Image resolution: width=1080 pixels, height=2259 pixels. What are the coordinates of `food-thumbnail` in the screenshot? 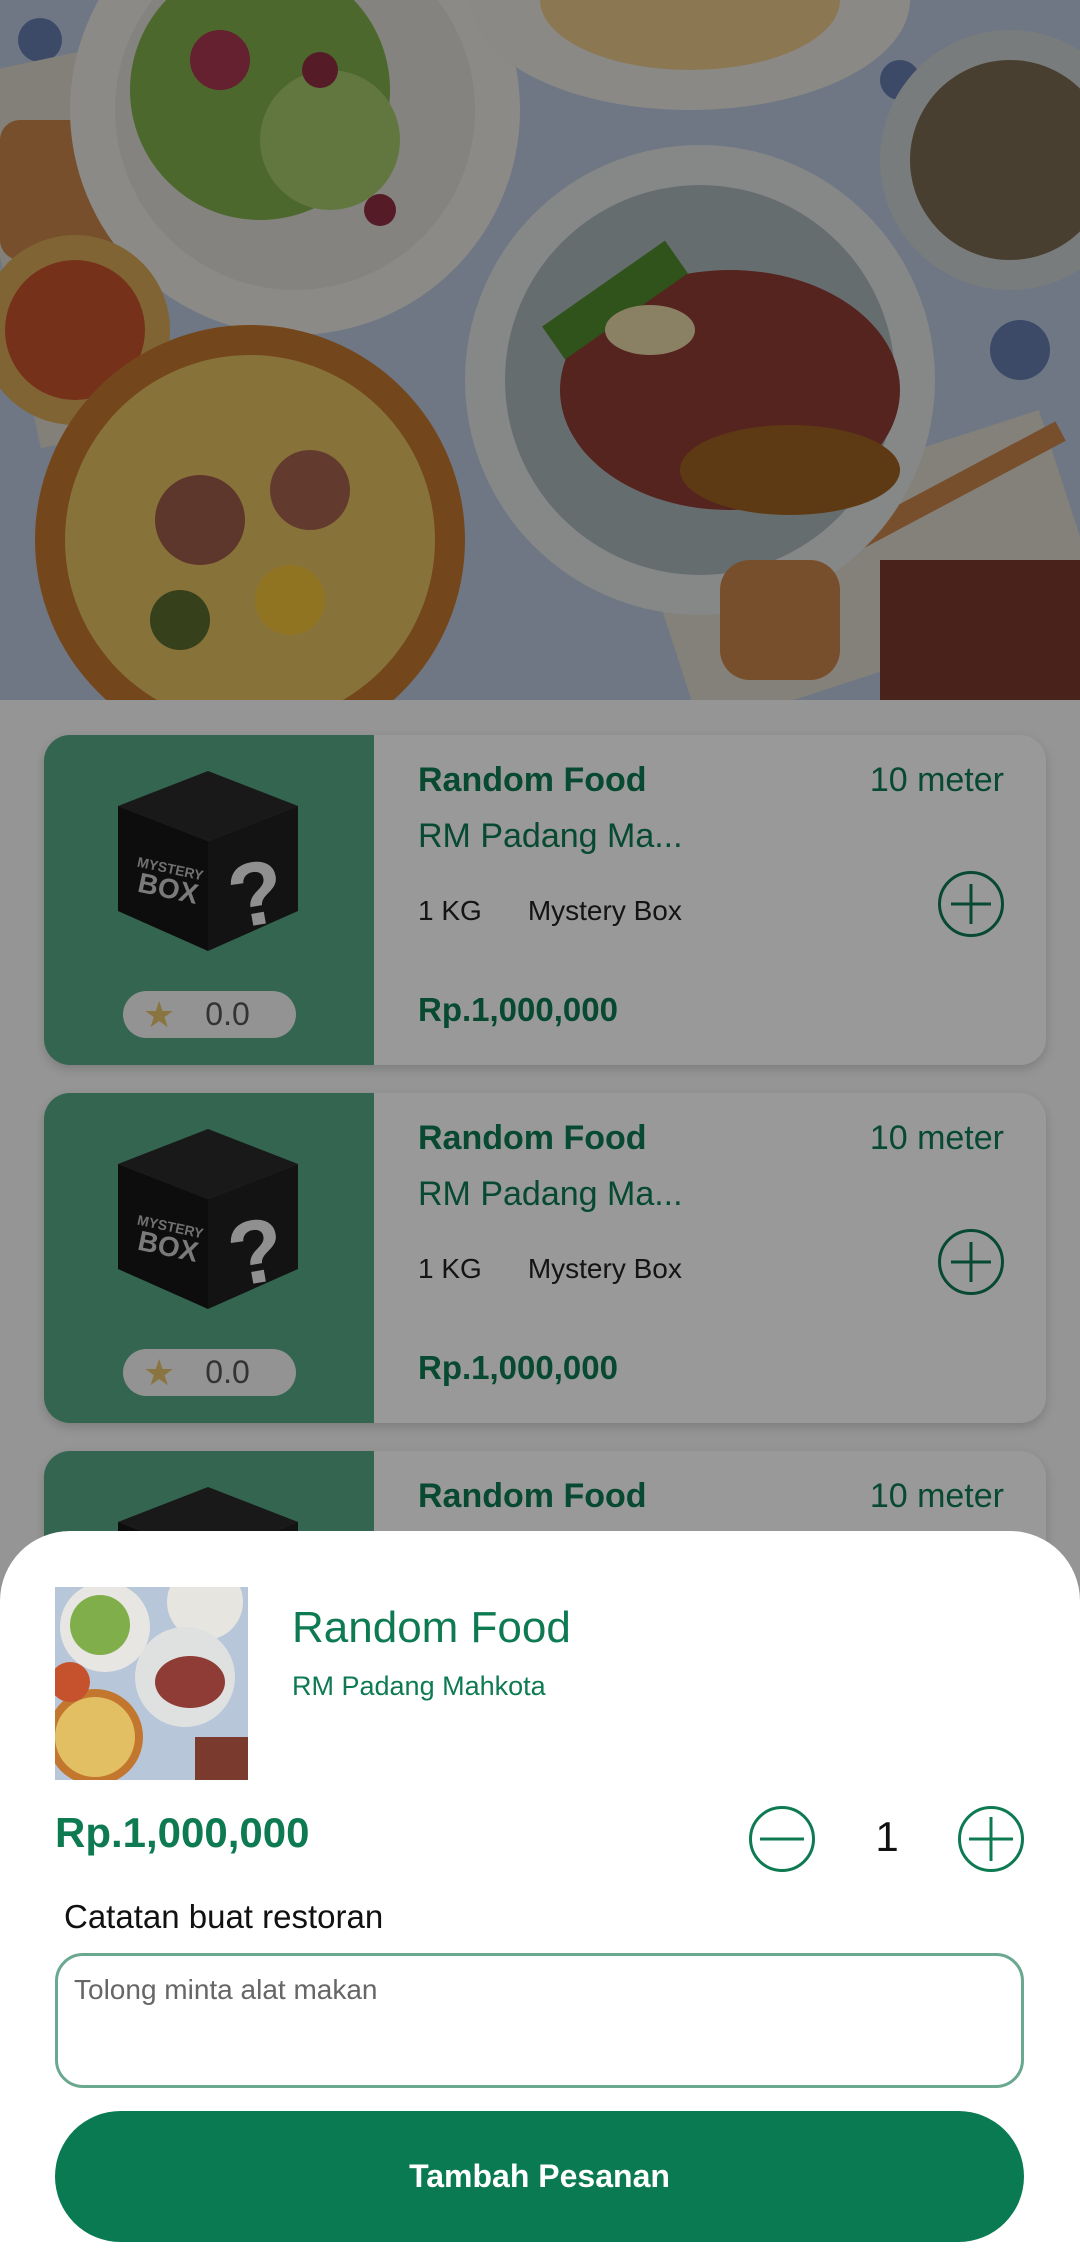 It's located at (151, 1683).